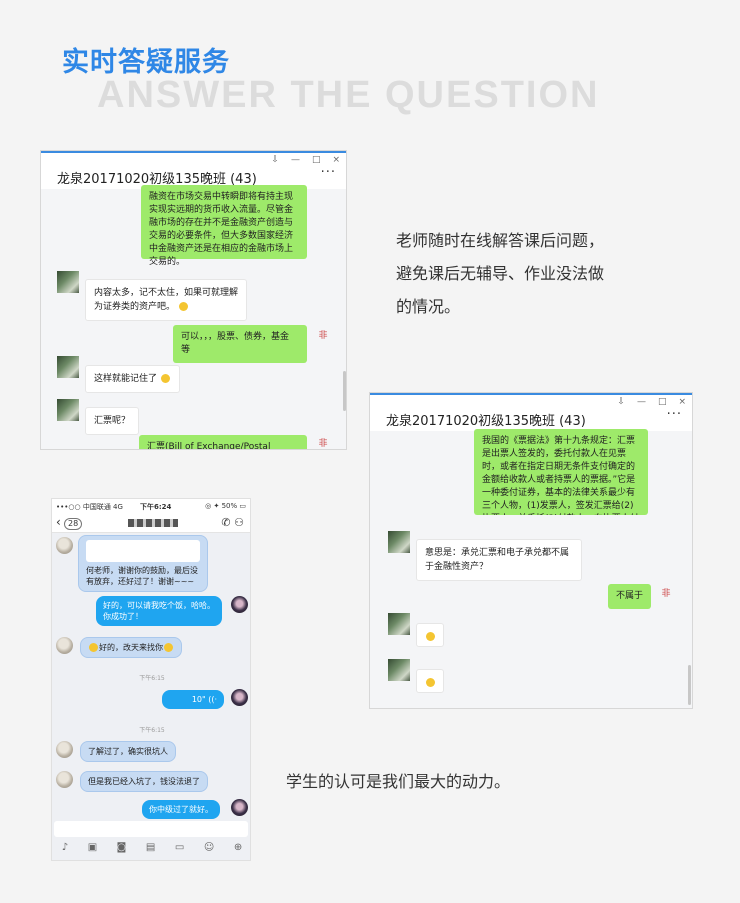  What do you see at coordinates (179, 847) in the screenshot?
I see `gif-icon: ▭` at bounding box center [179, 847].